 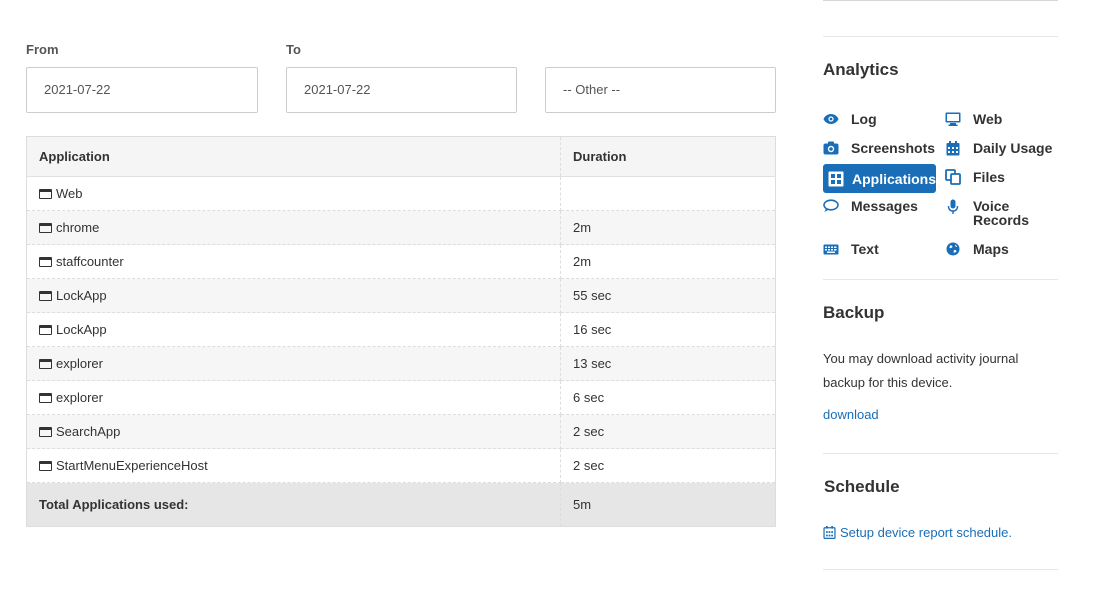 I want to click on duration-cell: 55 sec, so click(x=668, y=295).